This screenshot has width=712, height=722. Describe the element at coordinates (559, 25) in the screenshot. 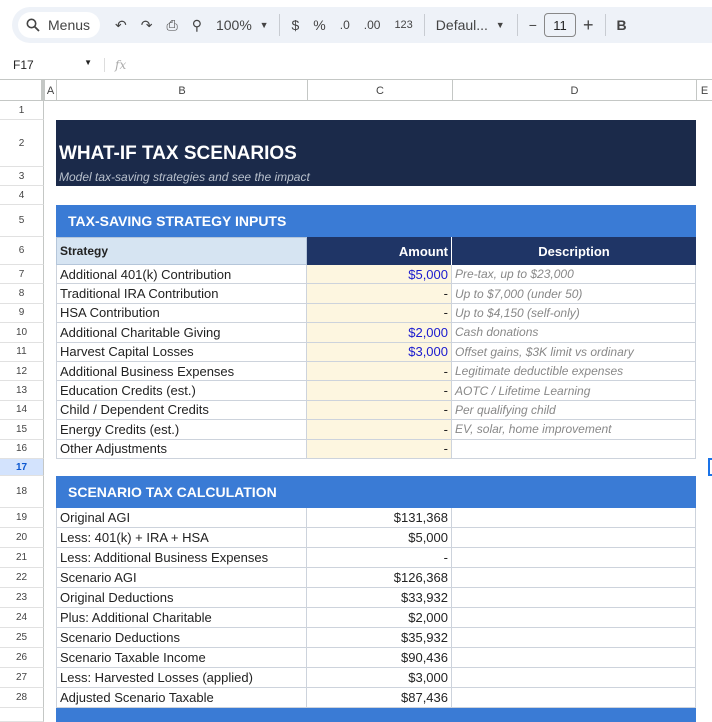

I see `font-size-input: 11` at that location.